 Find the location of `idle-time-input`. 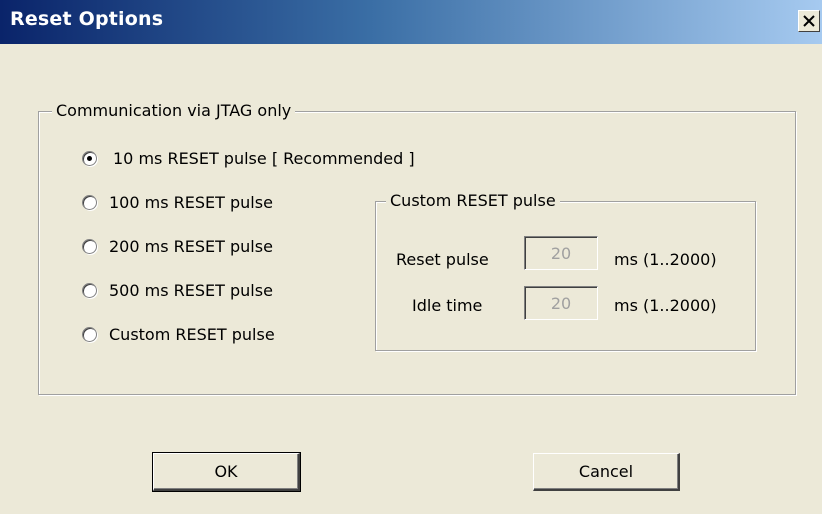

idle-time-input is located at coordinates (561, 303).